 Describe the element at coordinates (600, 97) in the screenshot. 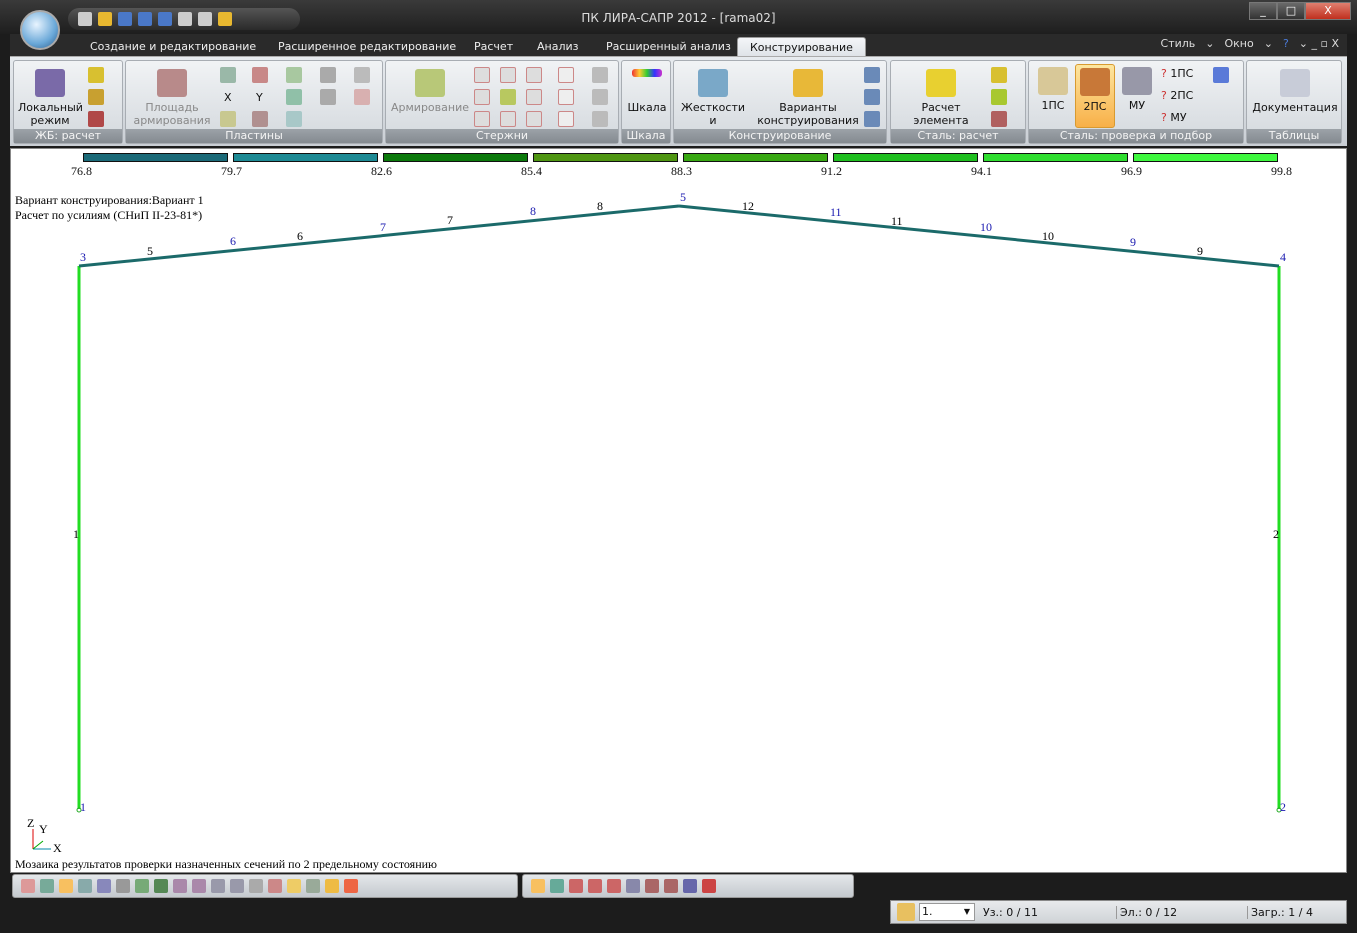

I see `layers-icon` at that location.